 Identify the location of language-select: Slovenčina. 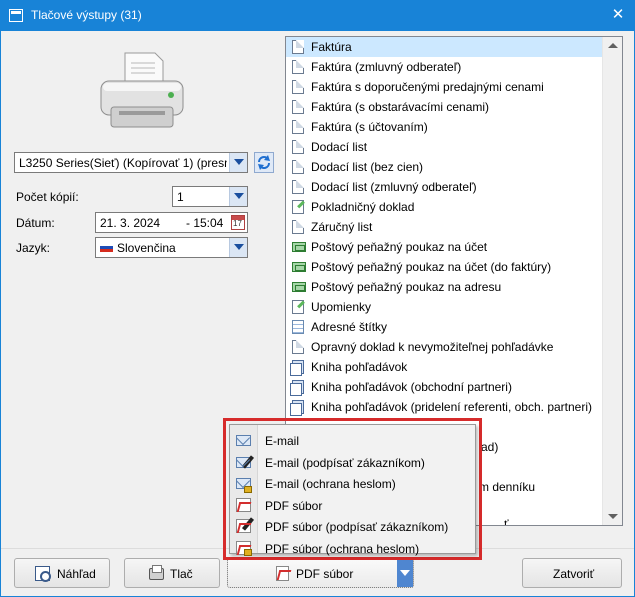
(171, 247).